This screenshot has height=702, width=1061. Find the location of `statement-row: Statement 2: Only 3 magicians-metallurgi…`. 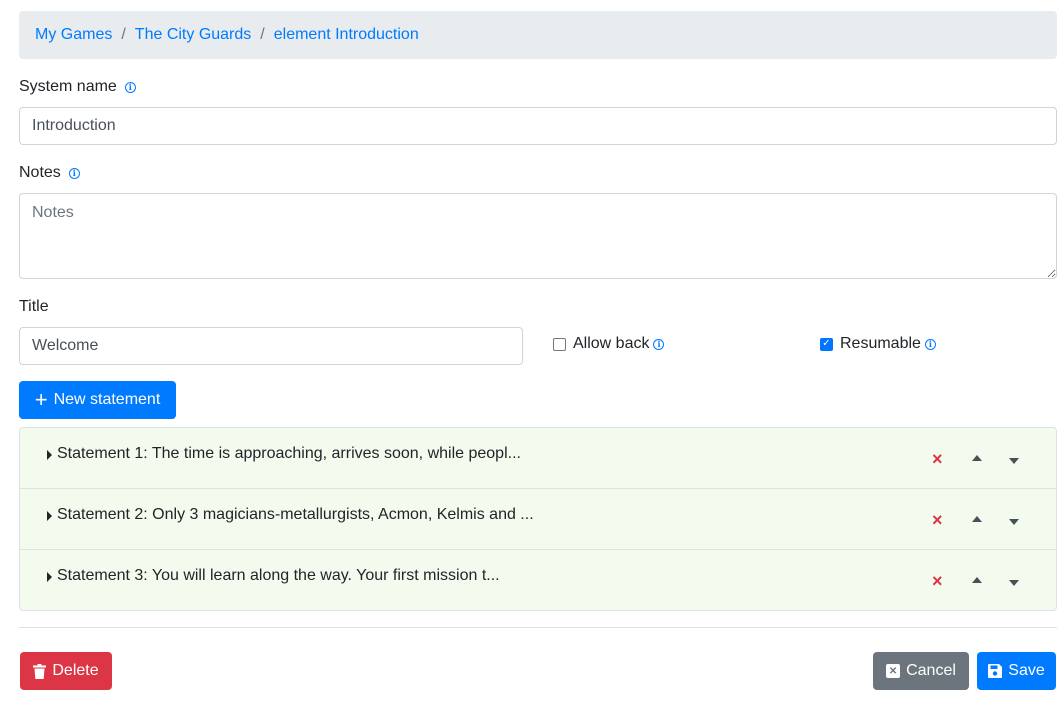

statement-row: Statement 2: Only 3 magicians-metallurgi… is located at coordinates (538, 519).